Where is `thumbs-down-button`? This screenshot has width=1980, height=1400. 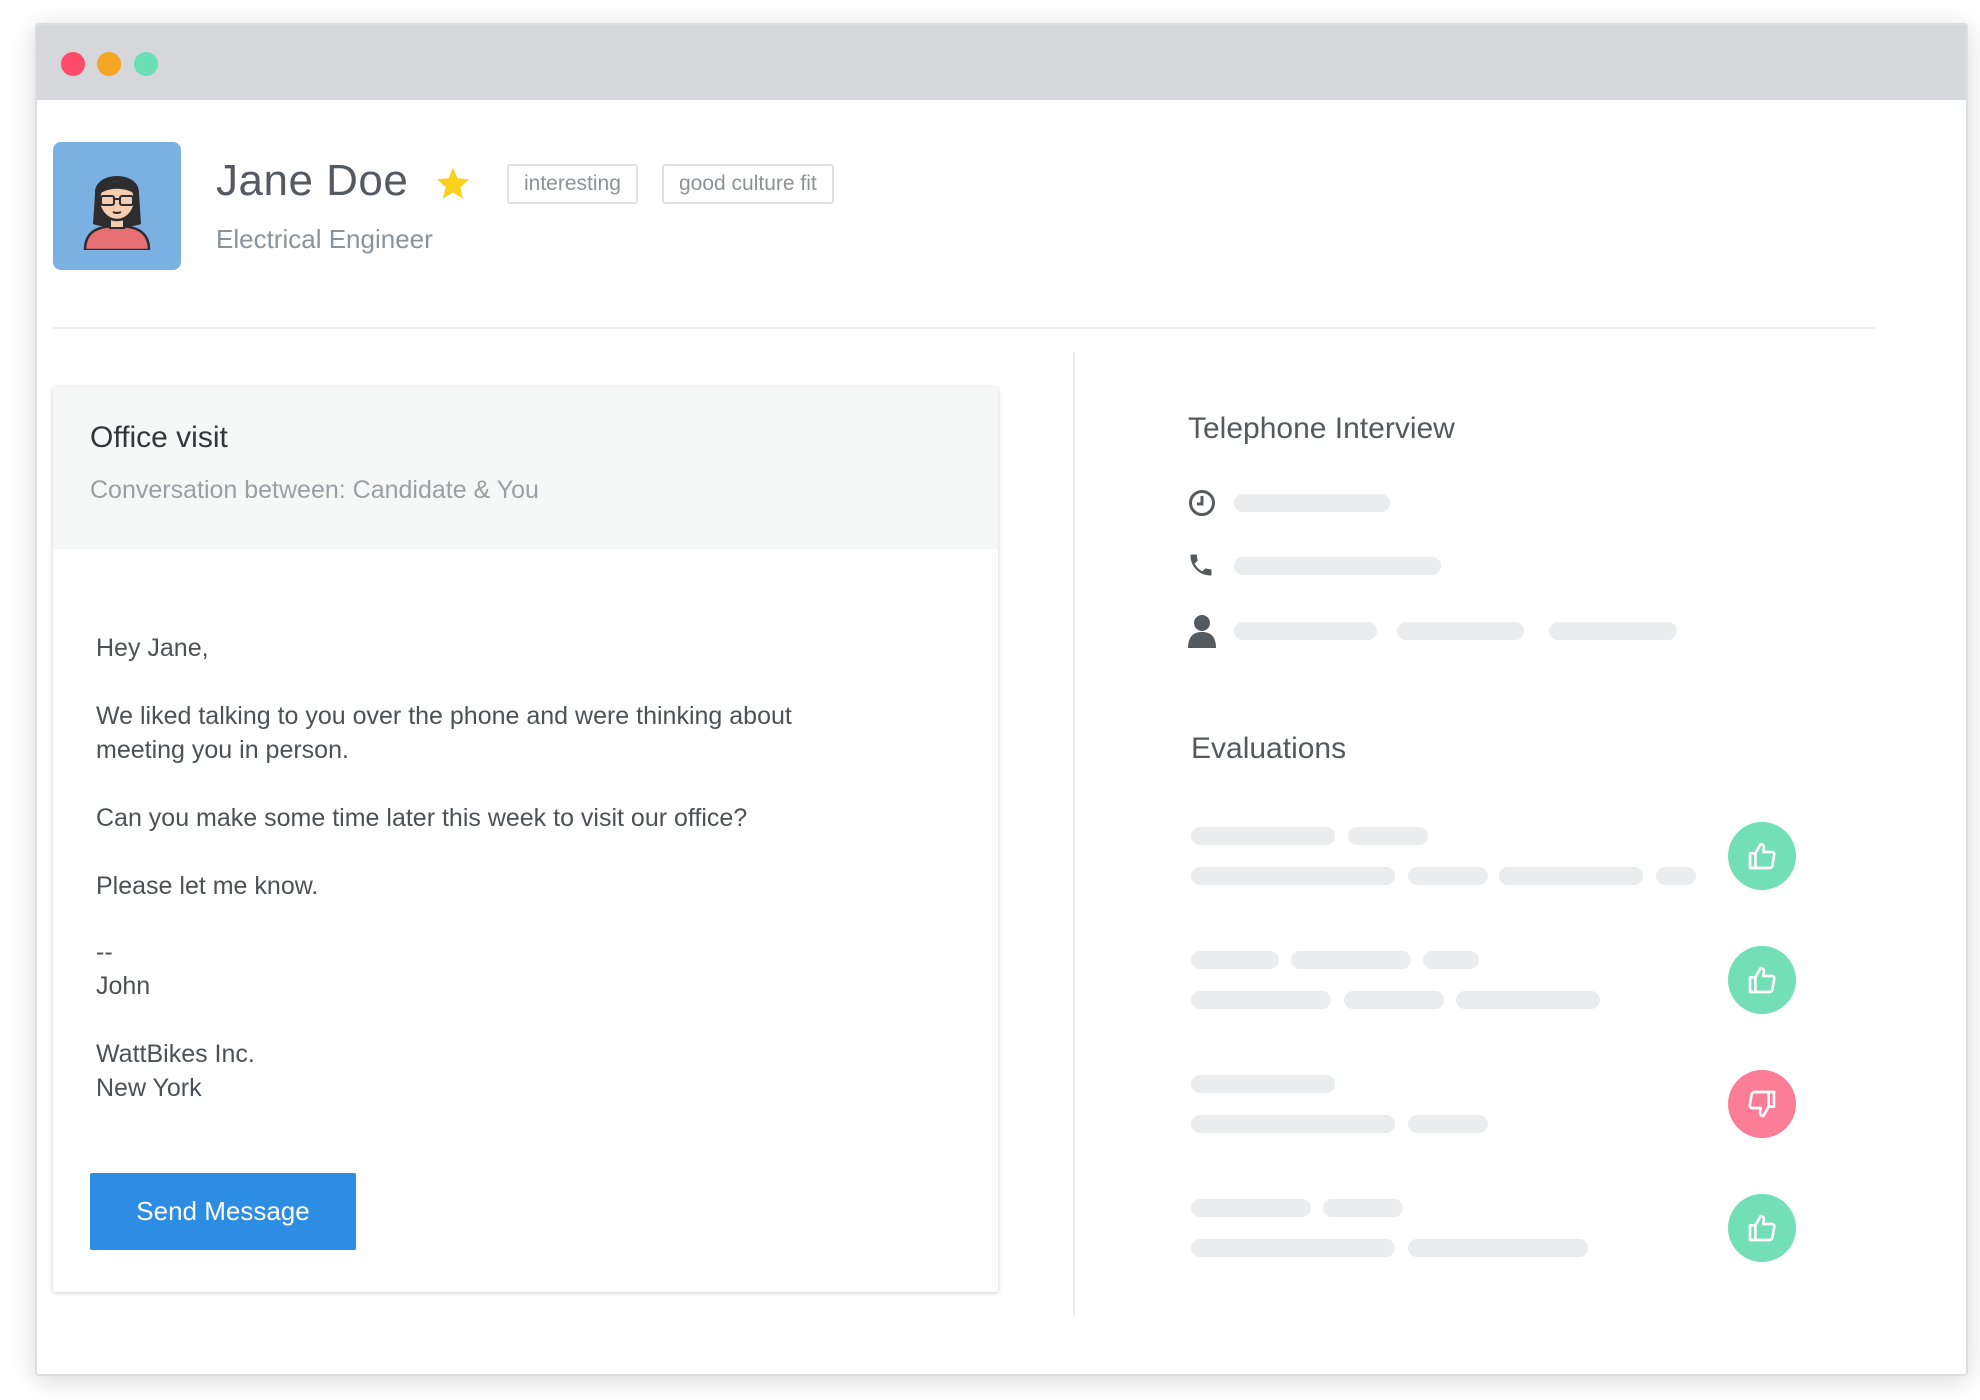
thumbs-down-button is located at coordinates (1762, 1104).